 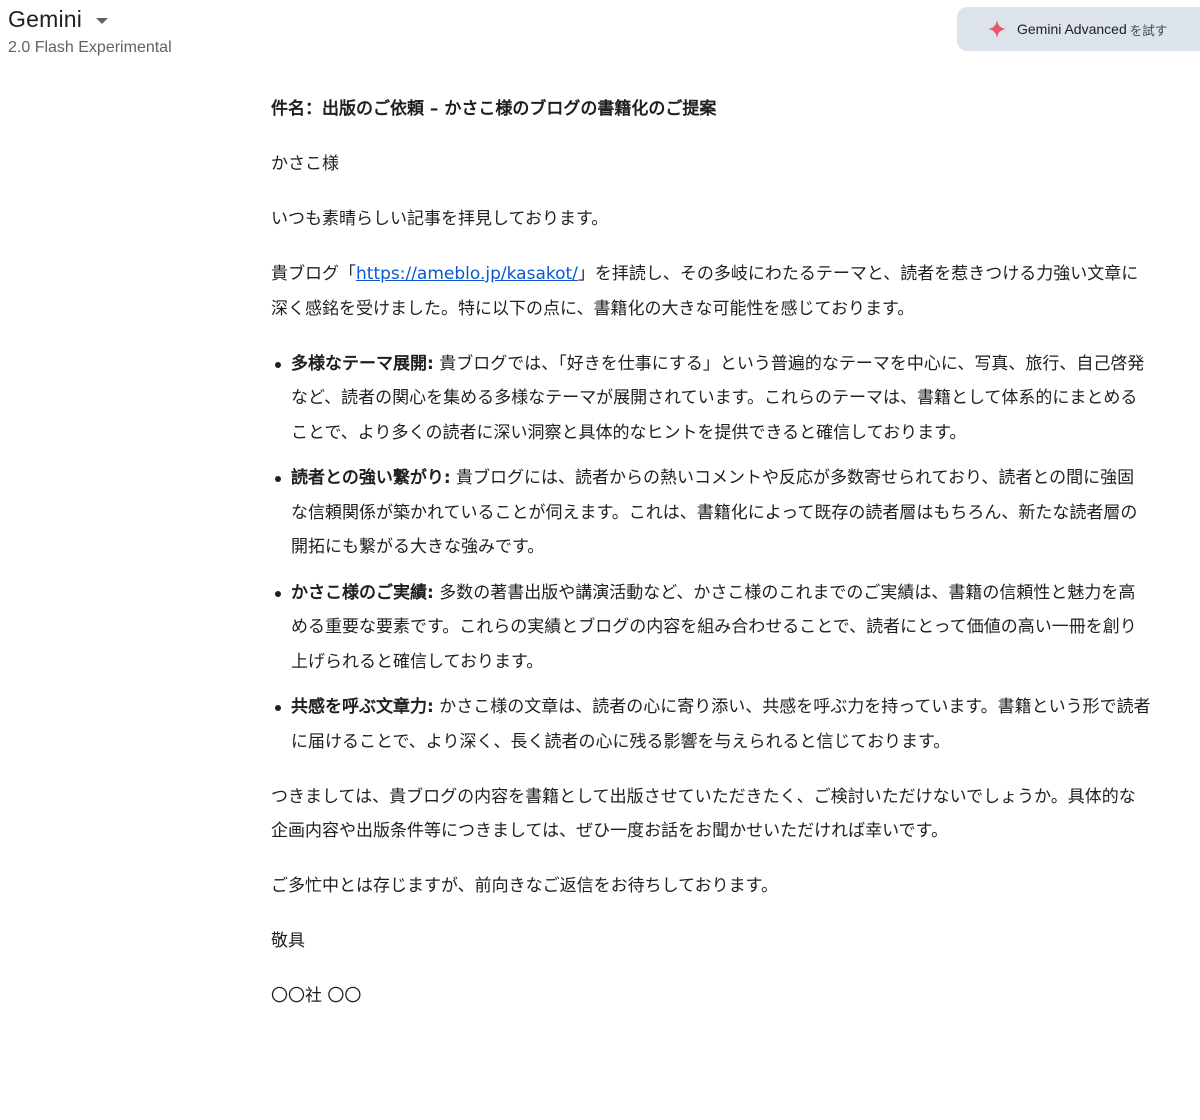 What do you see at coordinates (316, 996) in the screenshot?
I see `email-signature: 〇〇社 〇〇` at bounding box center [316, 996].